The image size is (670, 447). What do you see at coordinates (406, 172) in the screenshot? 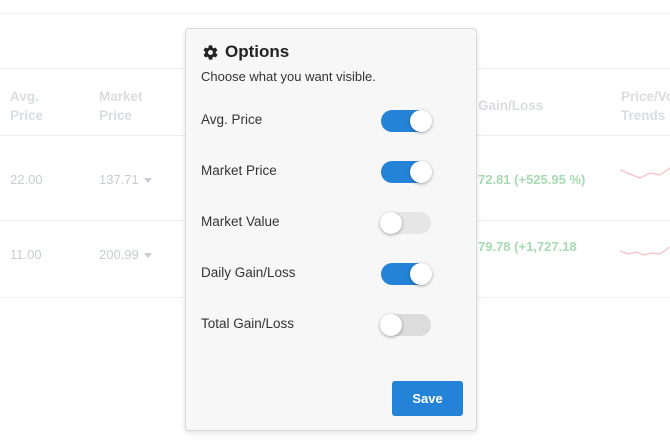
I see `toggle-market-price` at bounding box center [406, 172].